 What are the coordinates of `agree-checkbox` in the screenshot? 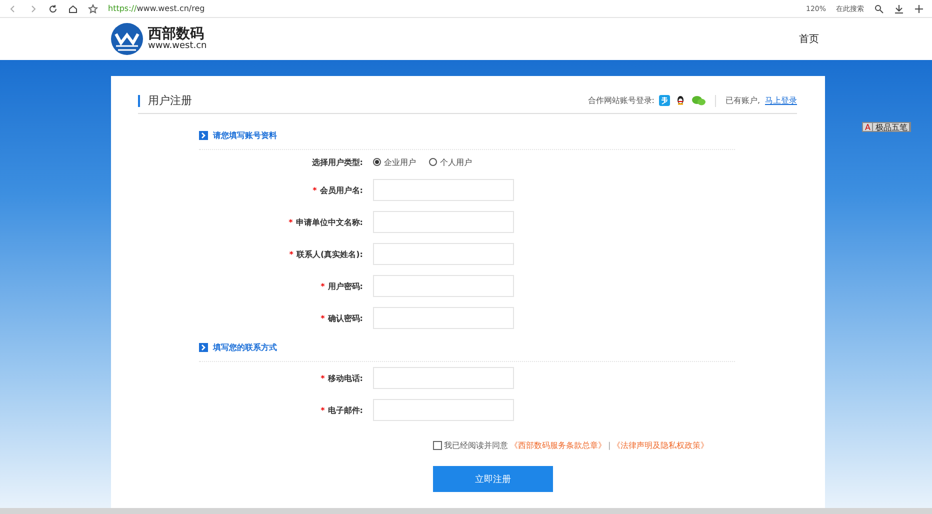 It's located at (437, 445).